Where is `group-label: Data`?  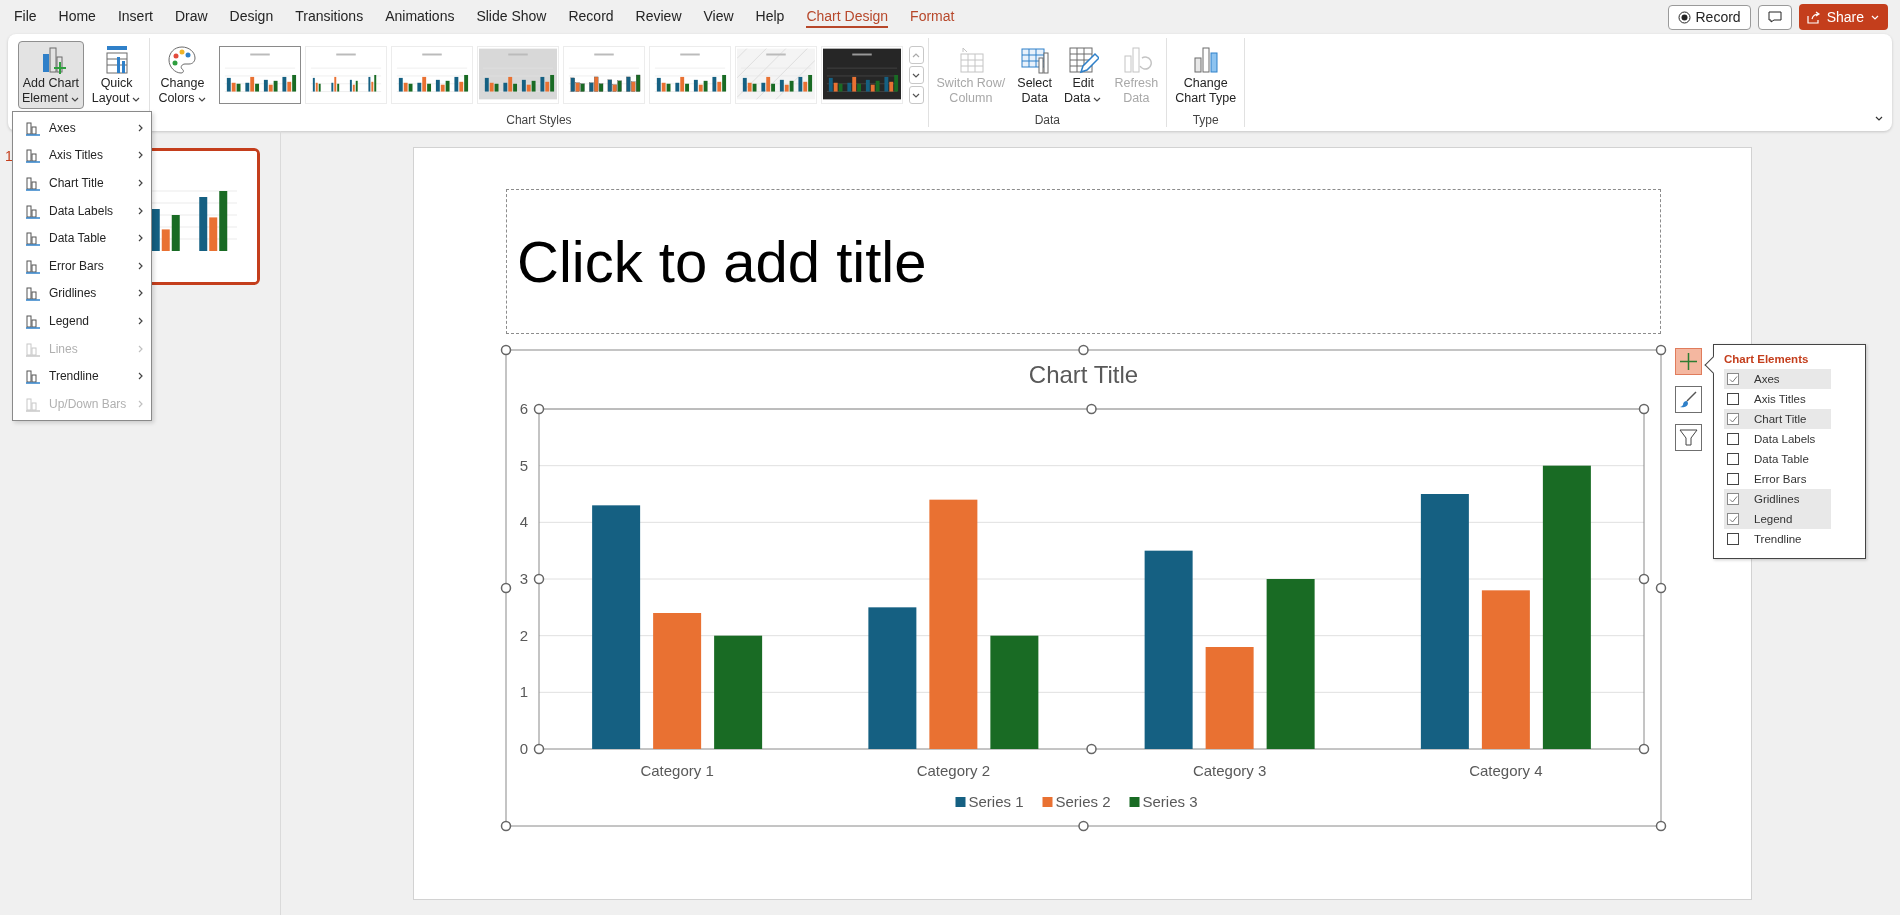
group-label: Data is located at coordinates (1047, 120).